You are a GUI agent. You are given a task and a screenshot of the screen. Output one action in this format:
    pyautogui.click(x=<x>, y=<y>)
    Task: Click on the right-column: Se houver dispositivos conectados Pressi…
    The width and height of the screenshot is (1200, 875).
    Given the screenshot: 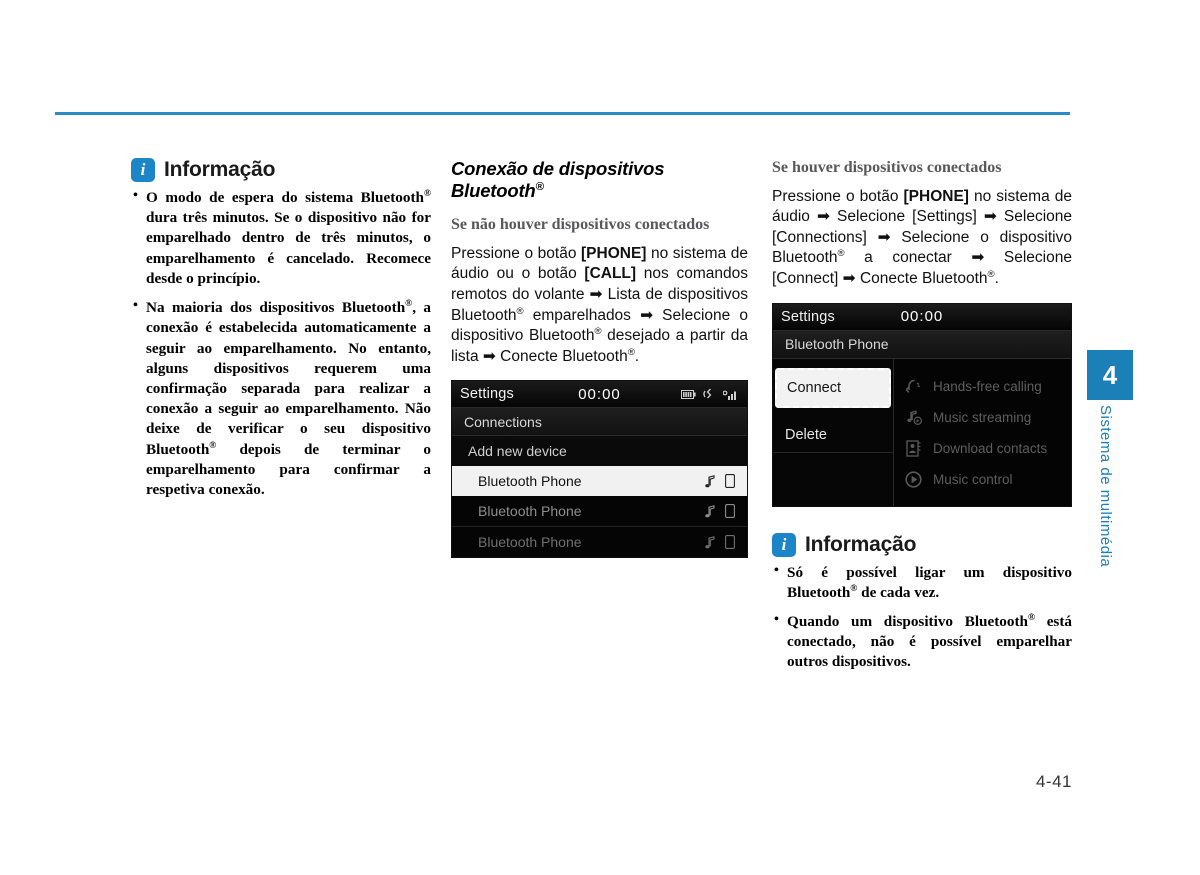 What is the action you would take?
    pyautogui.click(x=922, y=415)
    